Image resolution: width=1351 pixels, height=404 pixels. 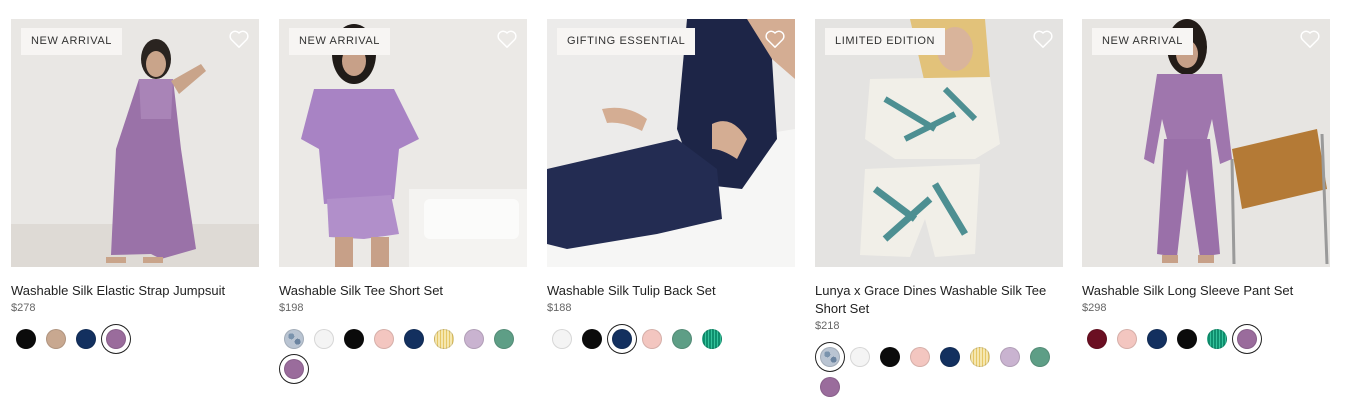 What do you see at coordinates (939, 143) in the screenshot?
I see `product-image: LIMITED EDITION` at bounding box center [939, 143].